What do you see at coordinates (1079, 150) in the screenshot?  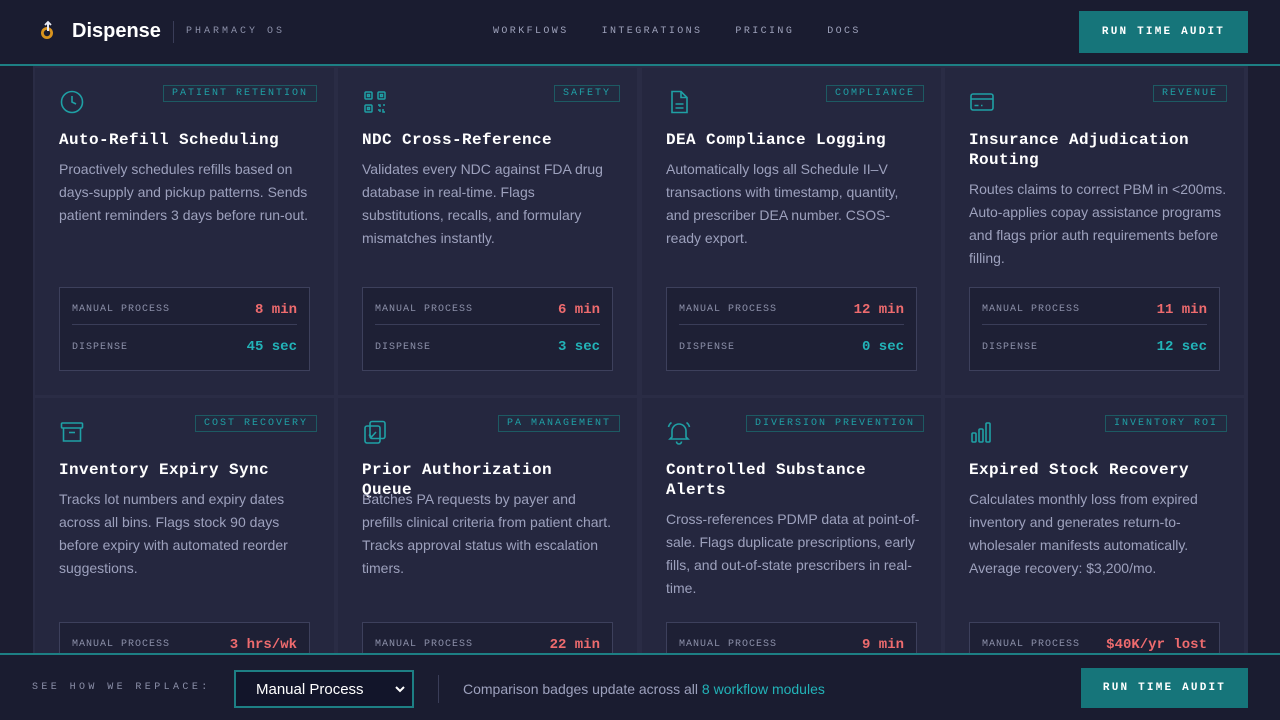 I see `card-title: Insurance Adjudication Routing` at bounding box center [1079, 150].